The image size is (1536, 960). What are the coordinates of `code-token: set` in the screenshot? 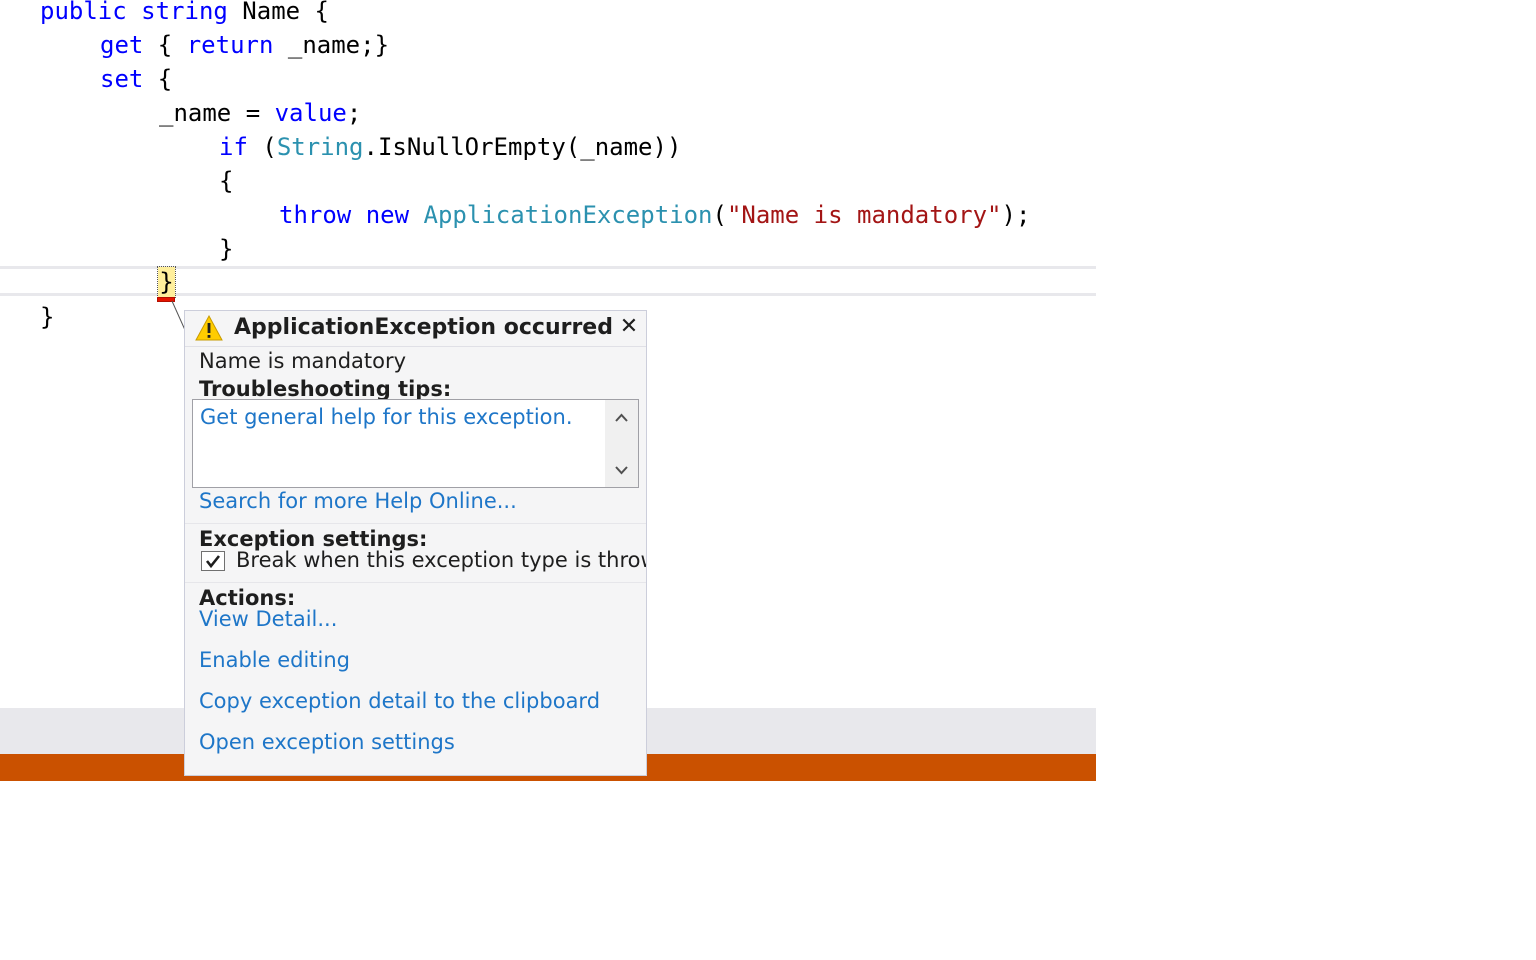 It's located at (122, 79).